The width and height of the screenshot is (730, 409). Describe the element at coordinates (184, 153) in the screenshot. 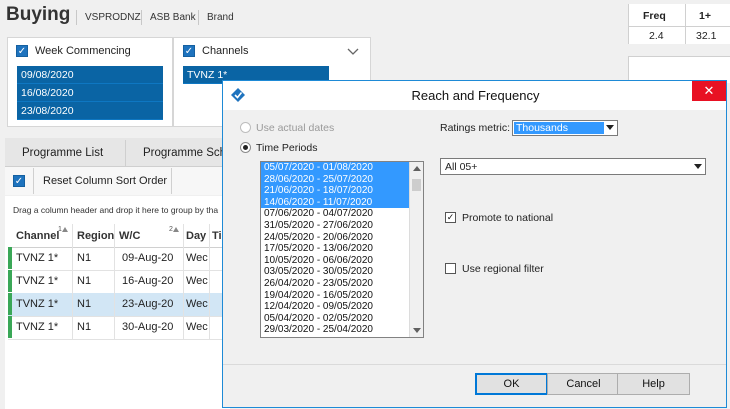

I see `tab-programme-schedule: Programme Sch` at that location.